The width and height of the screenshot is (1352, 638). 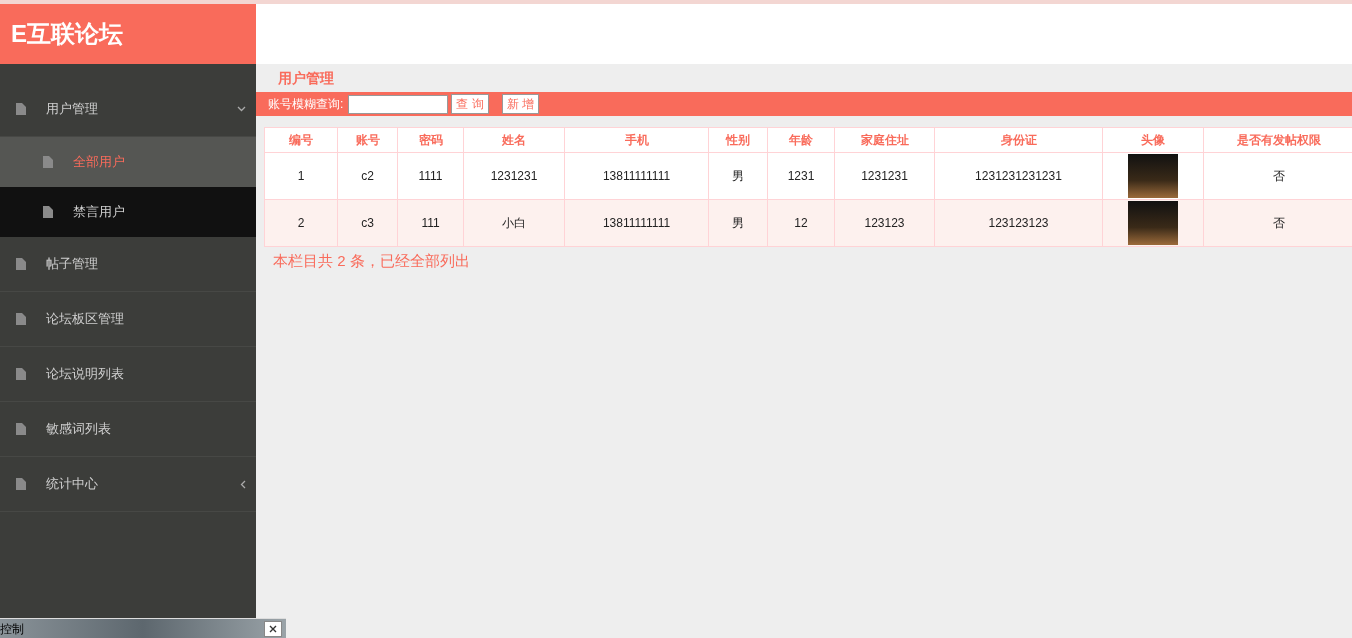 What do you see at coordinates (1018, 140) in the screenshot?
I see `column-header: 身份证` at bounding box center [1018, 140].